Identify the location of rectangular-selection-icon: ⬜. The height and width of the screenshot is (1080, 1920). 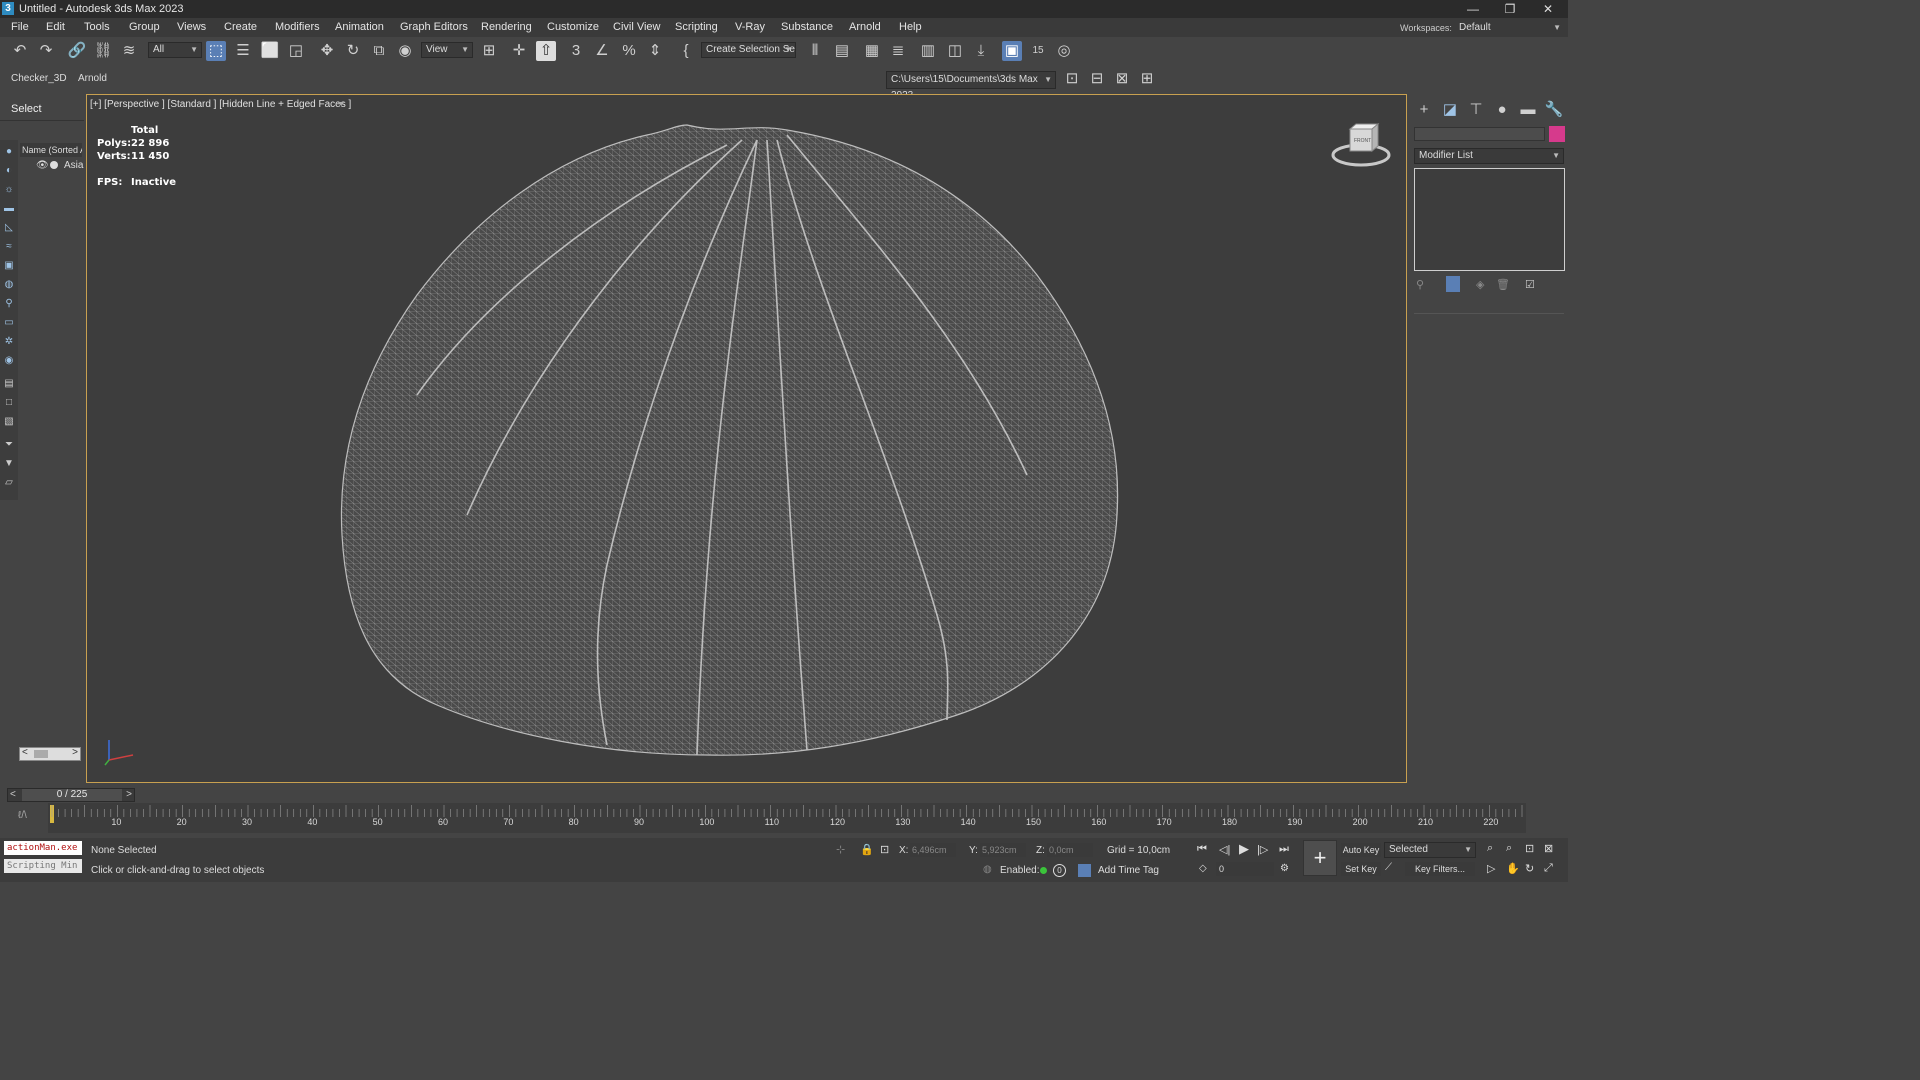
(270, 51).